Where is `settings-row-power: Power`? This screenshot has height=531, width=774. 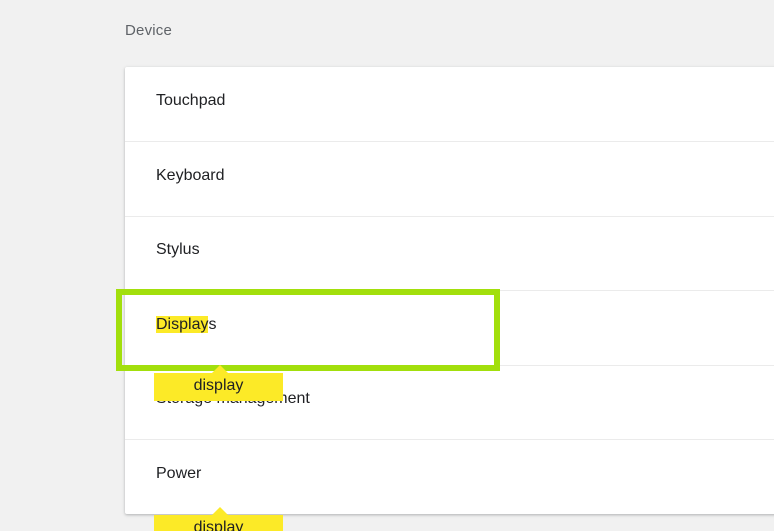 settings-row-power: Power is located at coordinates (449, 477).